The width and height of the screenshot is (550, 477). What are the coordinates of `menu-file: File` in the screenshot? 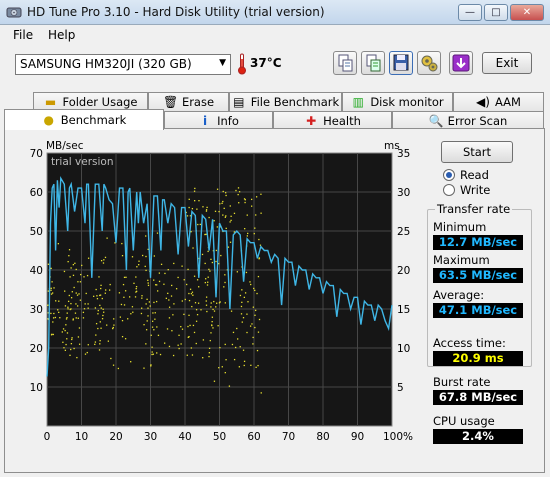 It's located at (23, 35).